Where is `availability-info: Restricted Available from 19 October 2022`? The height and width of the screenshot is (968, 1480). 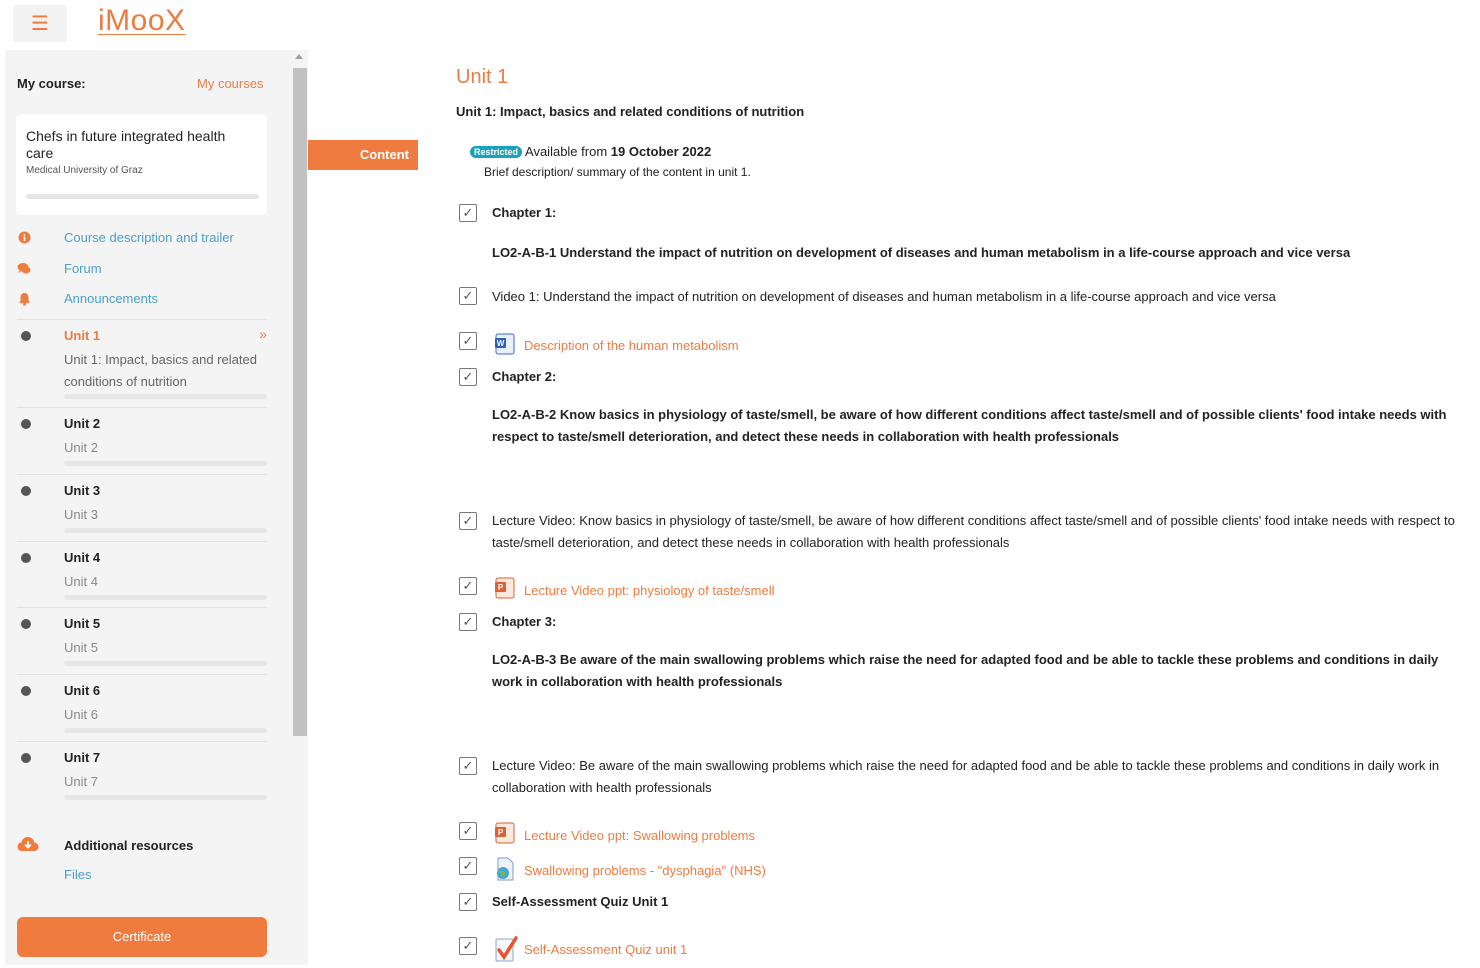 availability-info: Restricted Available from 19 October 2022 is located at coordinates (590, 151).